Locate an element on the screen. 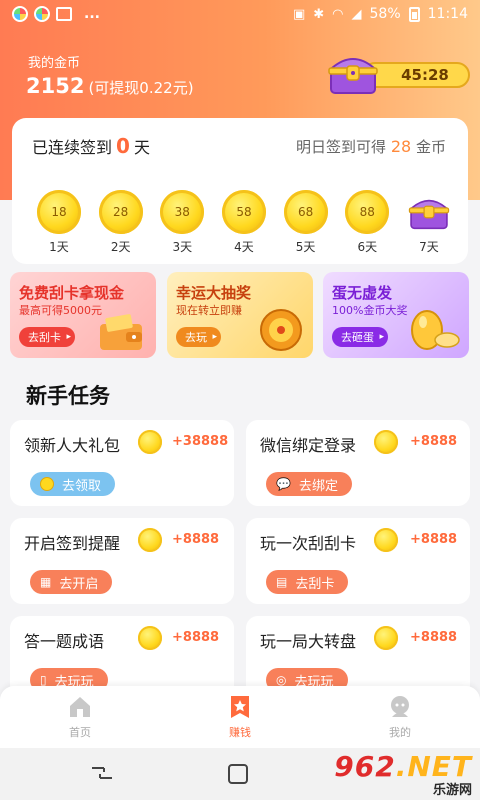 The image size is (480, 800). day-label: 3天 is located at coordinates (182, 247).